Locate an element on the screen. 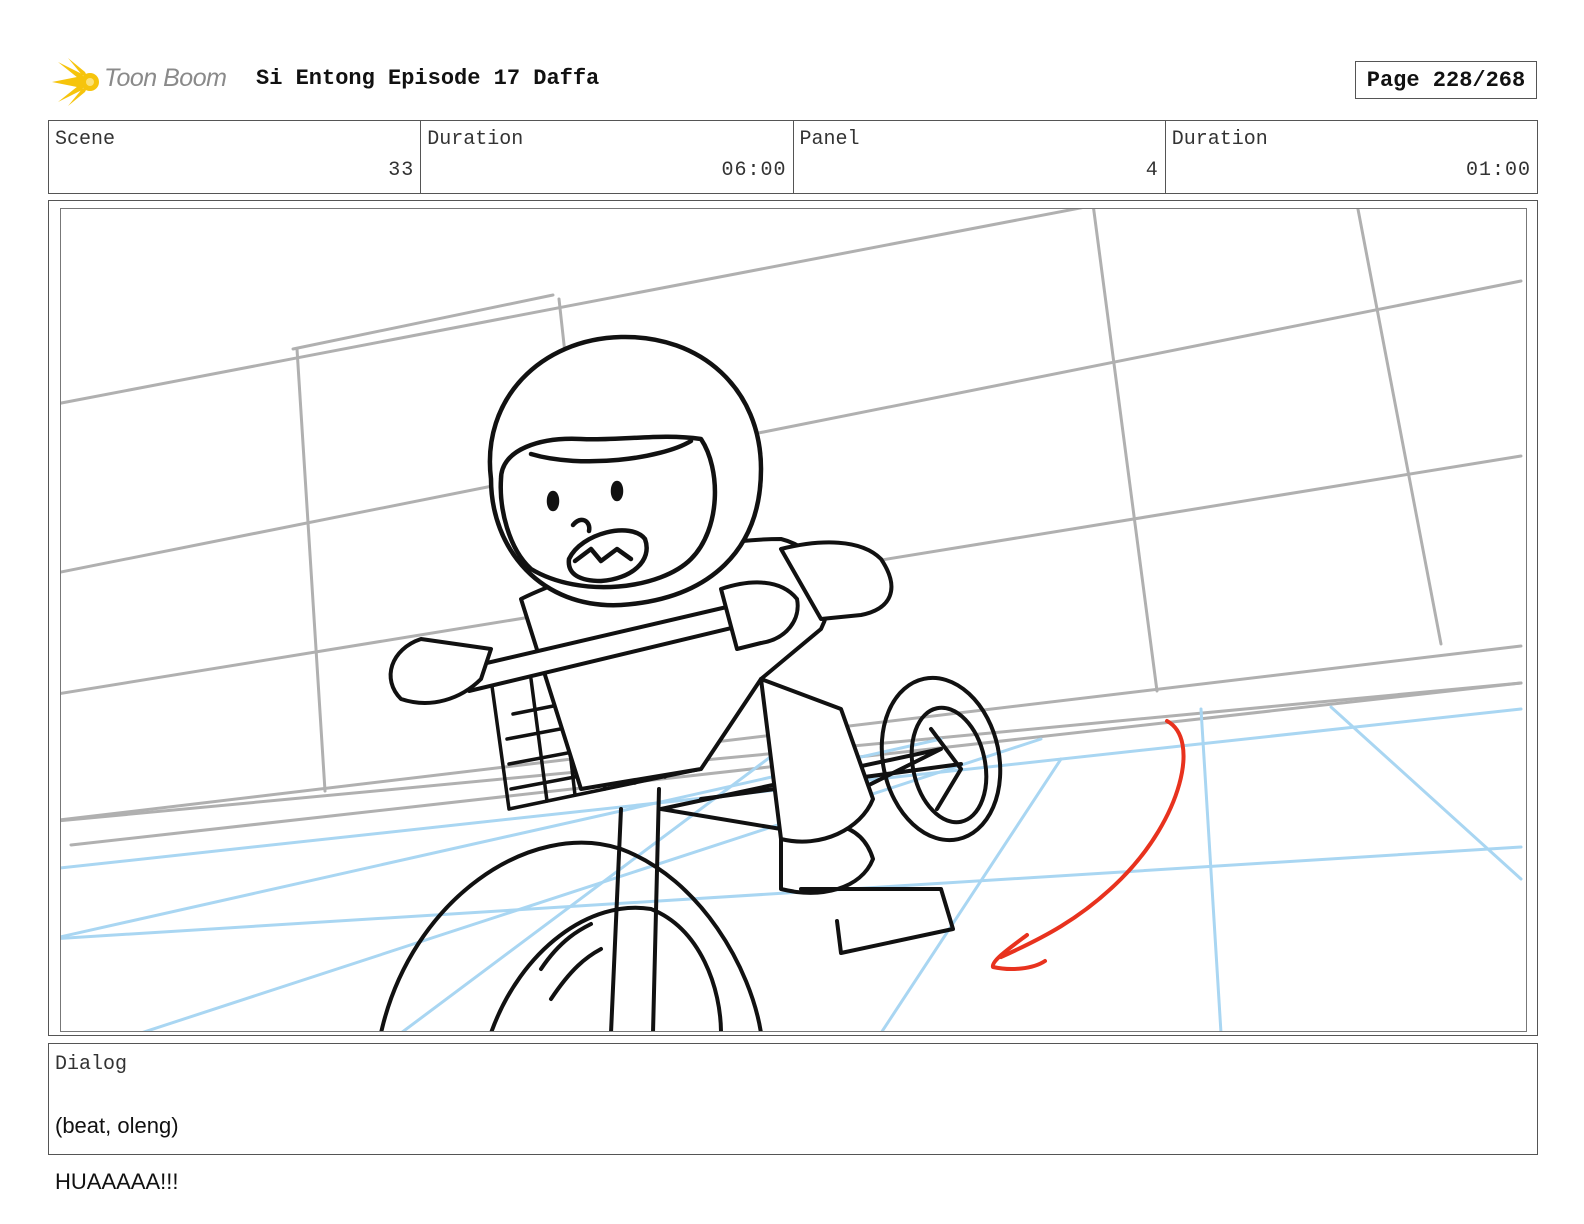 This screenshot has width=1584, height=1224. document-title: Si Entong Episode 17 Daffa is located at coordinates (428, 78).